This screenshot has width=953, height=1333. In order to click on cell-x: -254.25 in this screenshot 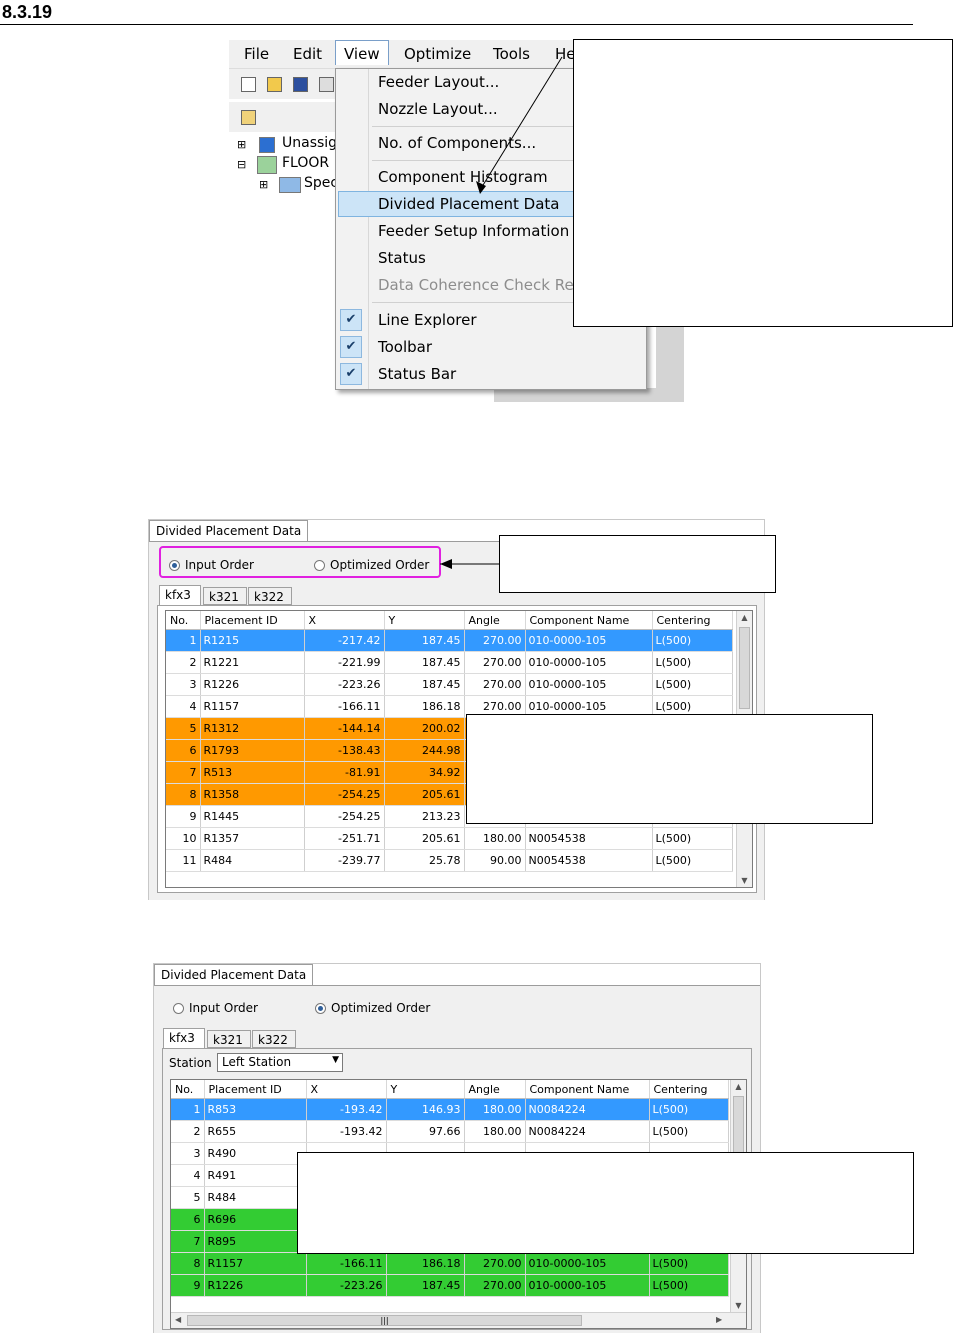, I will do `click(344, 816)`.